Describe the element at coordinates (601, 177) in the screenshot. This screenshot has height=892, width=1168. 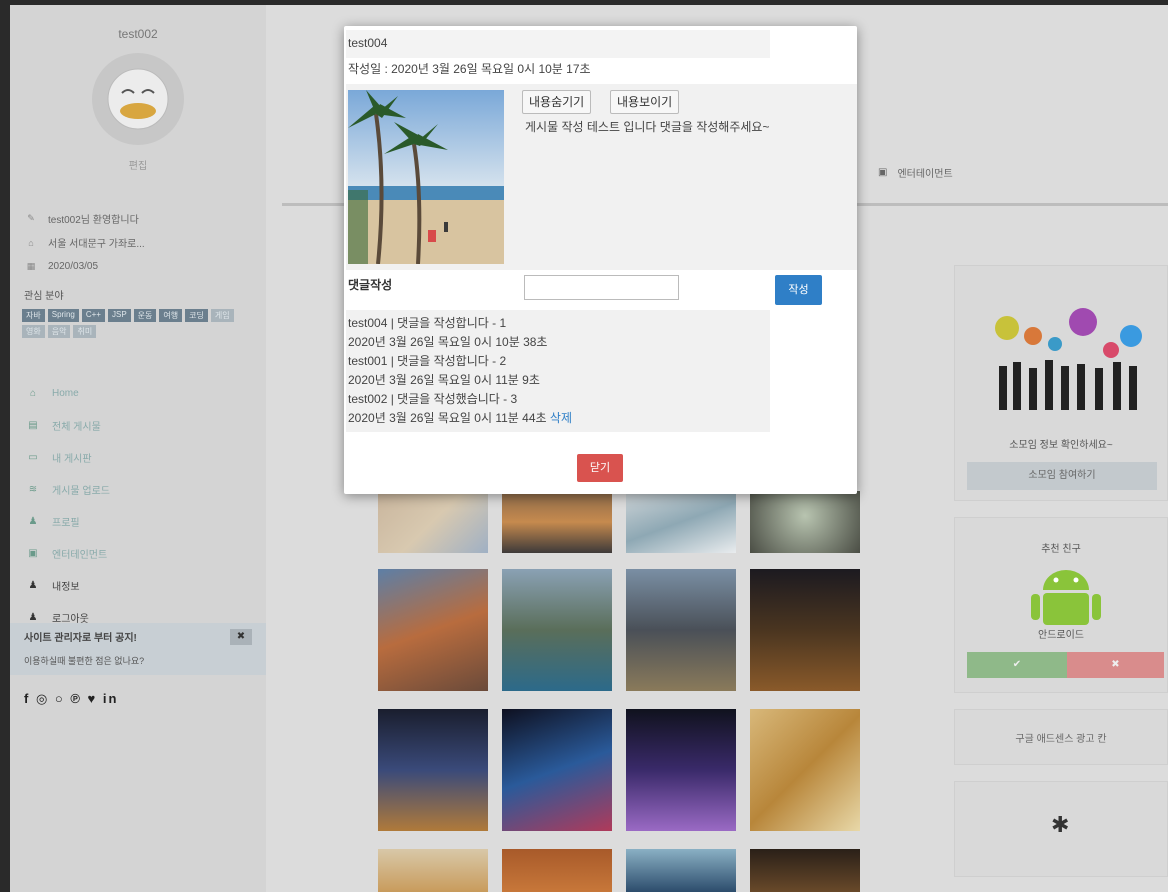
I see `post-body: 내용숨기기 내용보이기 게시물 작성 테스트 입니다 댓글을 작성해주세요~` at that location.